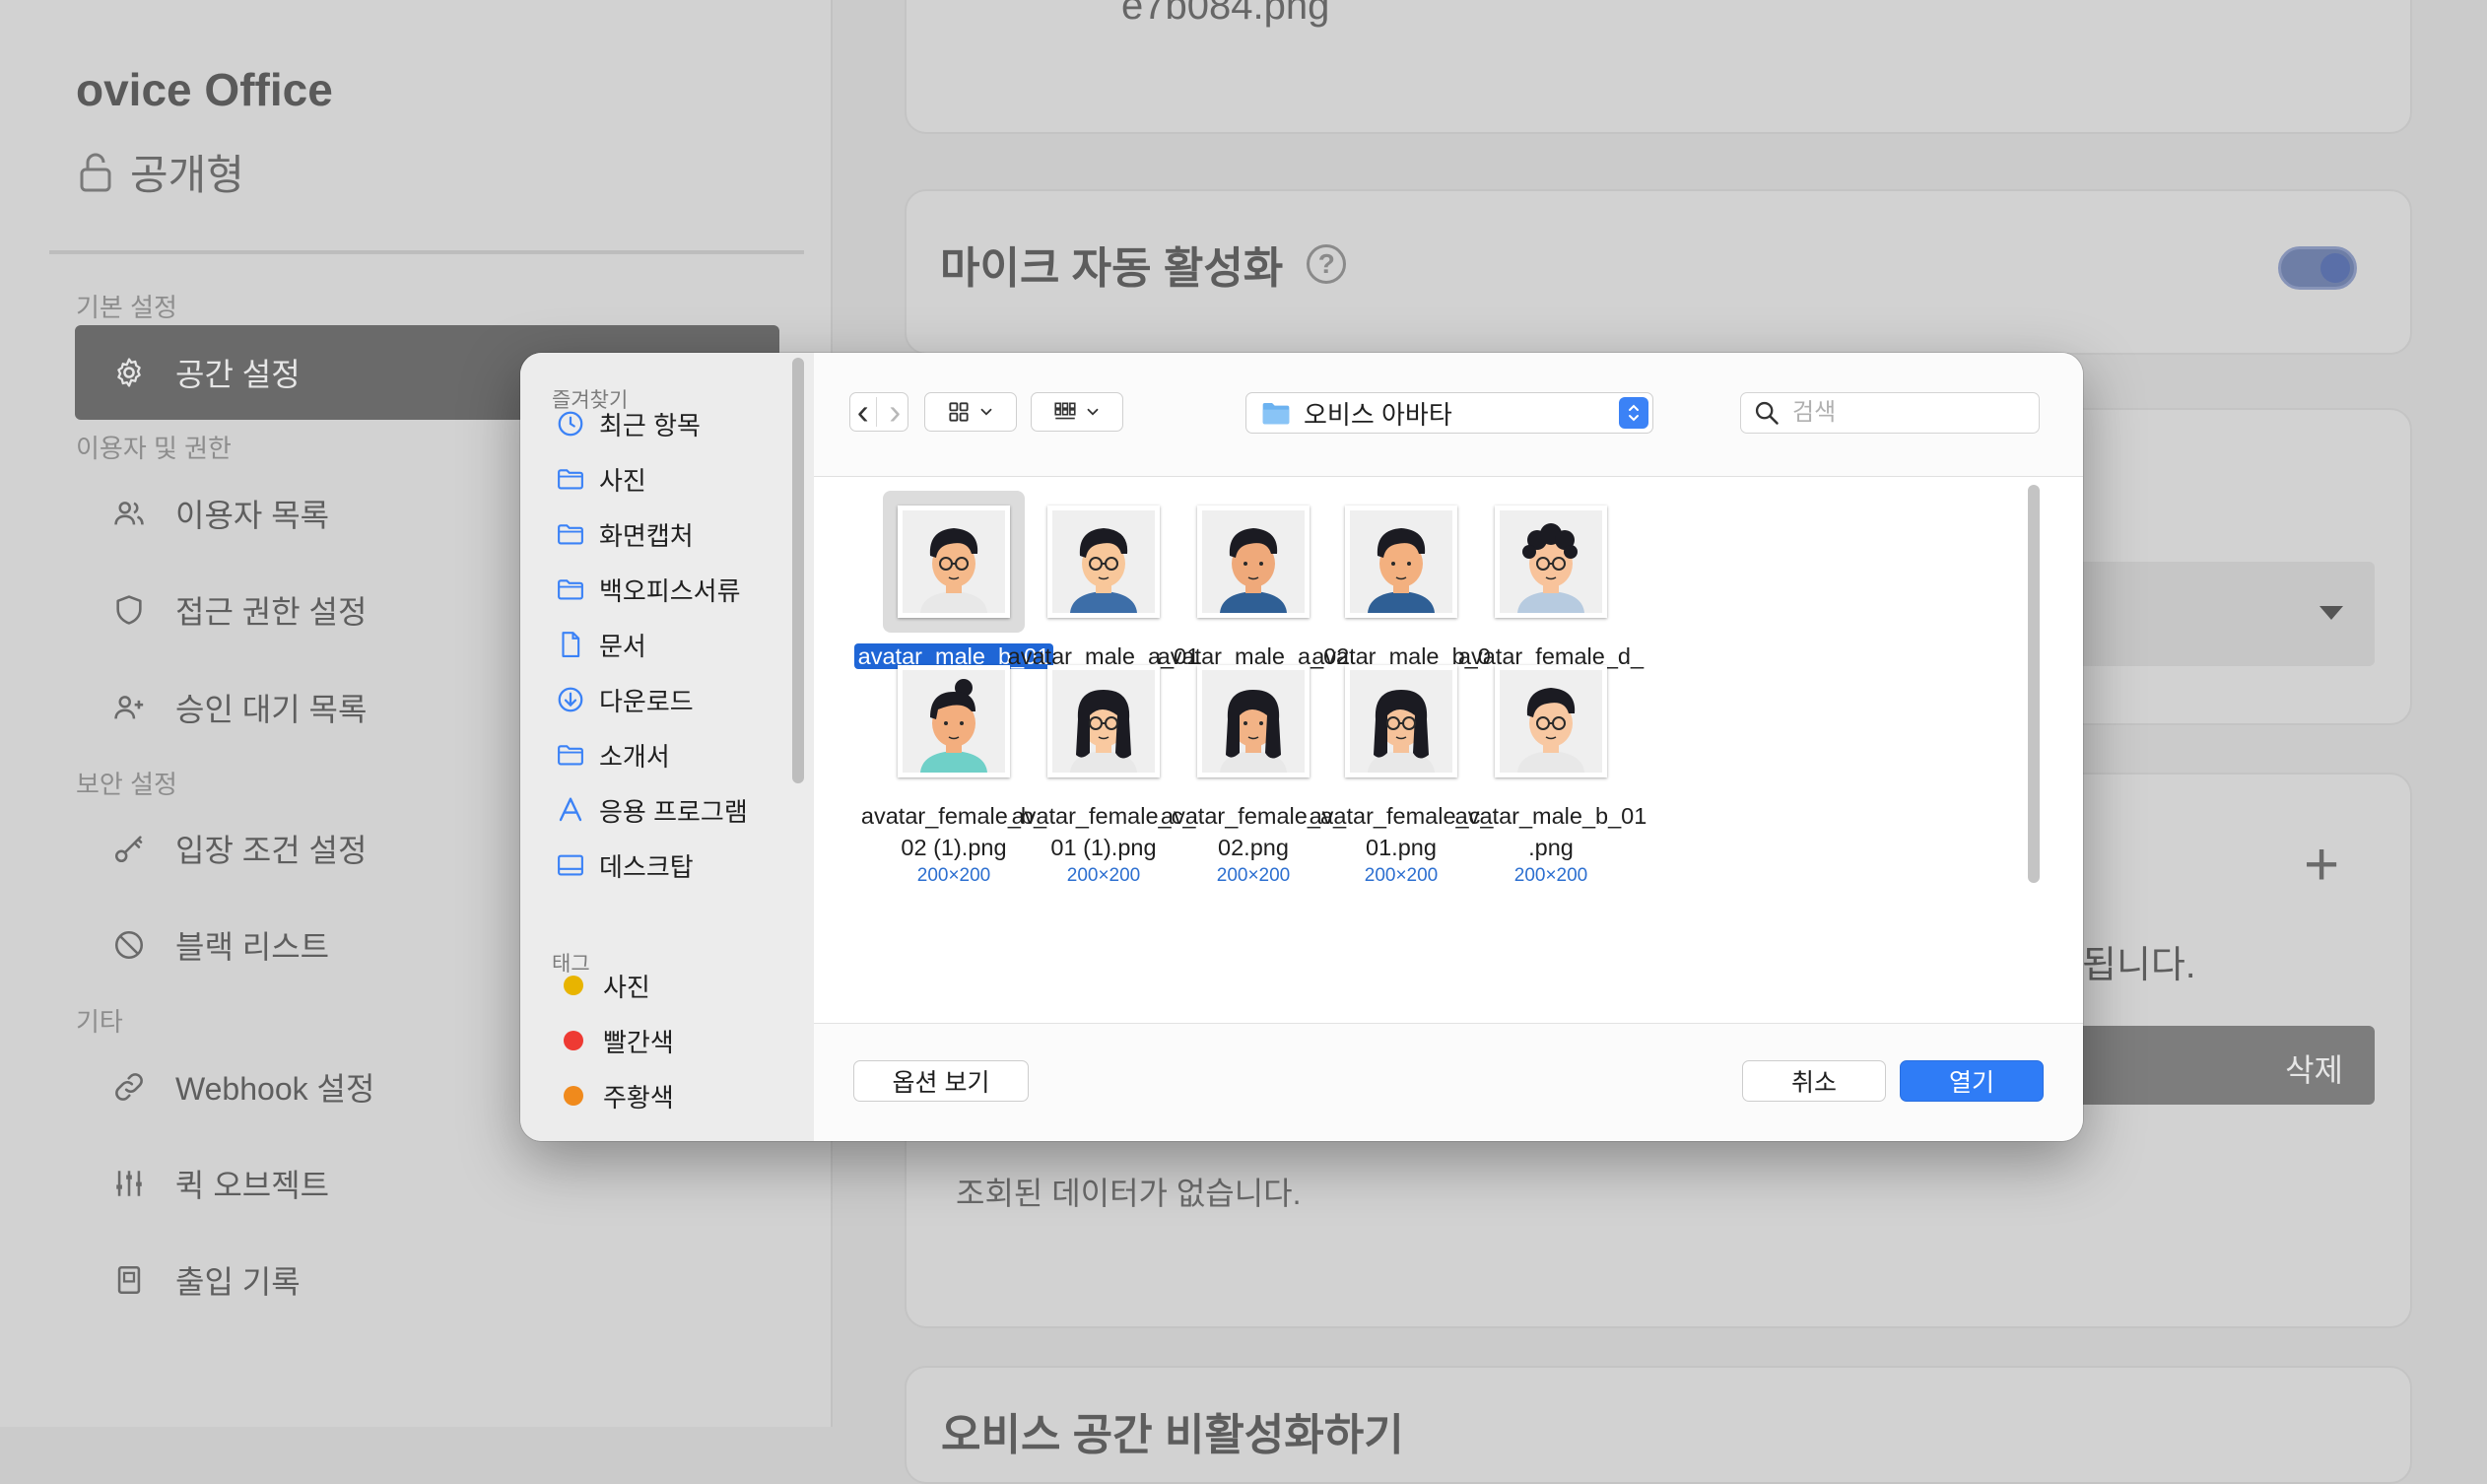 Image resolution: width=2487 pixels, height=1484 pixels. Describe the element at coordinates (2314, 1070) in the screenshot. I see `delete-column-header: 삭제` at that location.